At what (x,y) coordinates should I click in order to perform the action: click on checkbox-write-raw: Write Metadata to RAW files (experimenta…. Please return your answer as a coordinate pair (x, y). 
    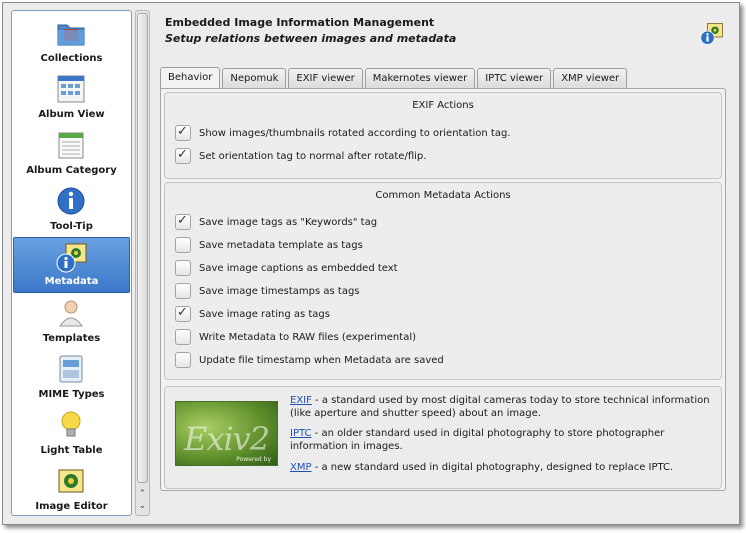
    Looking at the image, I should click on (295, 337).